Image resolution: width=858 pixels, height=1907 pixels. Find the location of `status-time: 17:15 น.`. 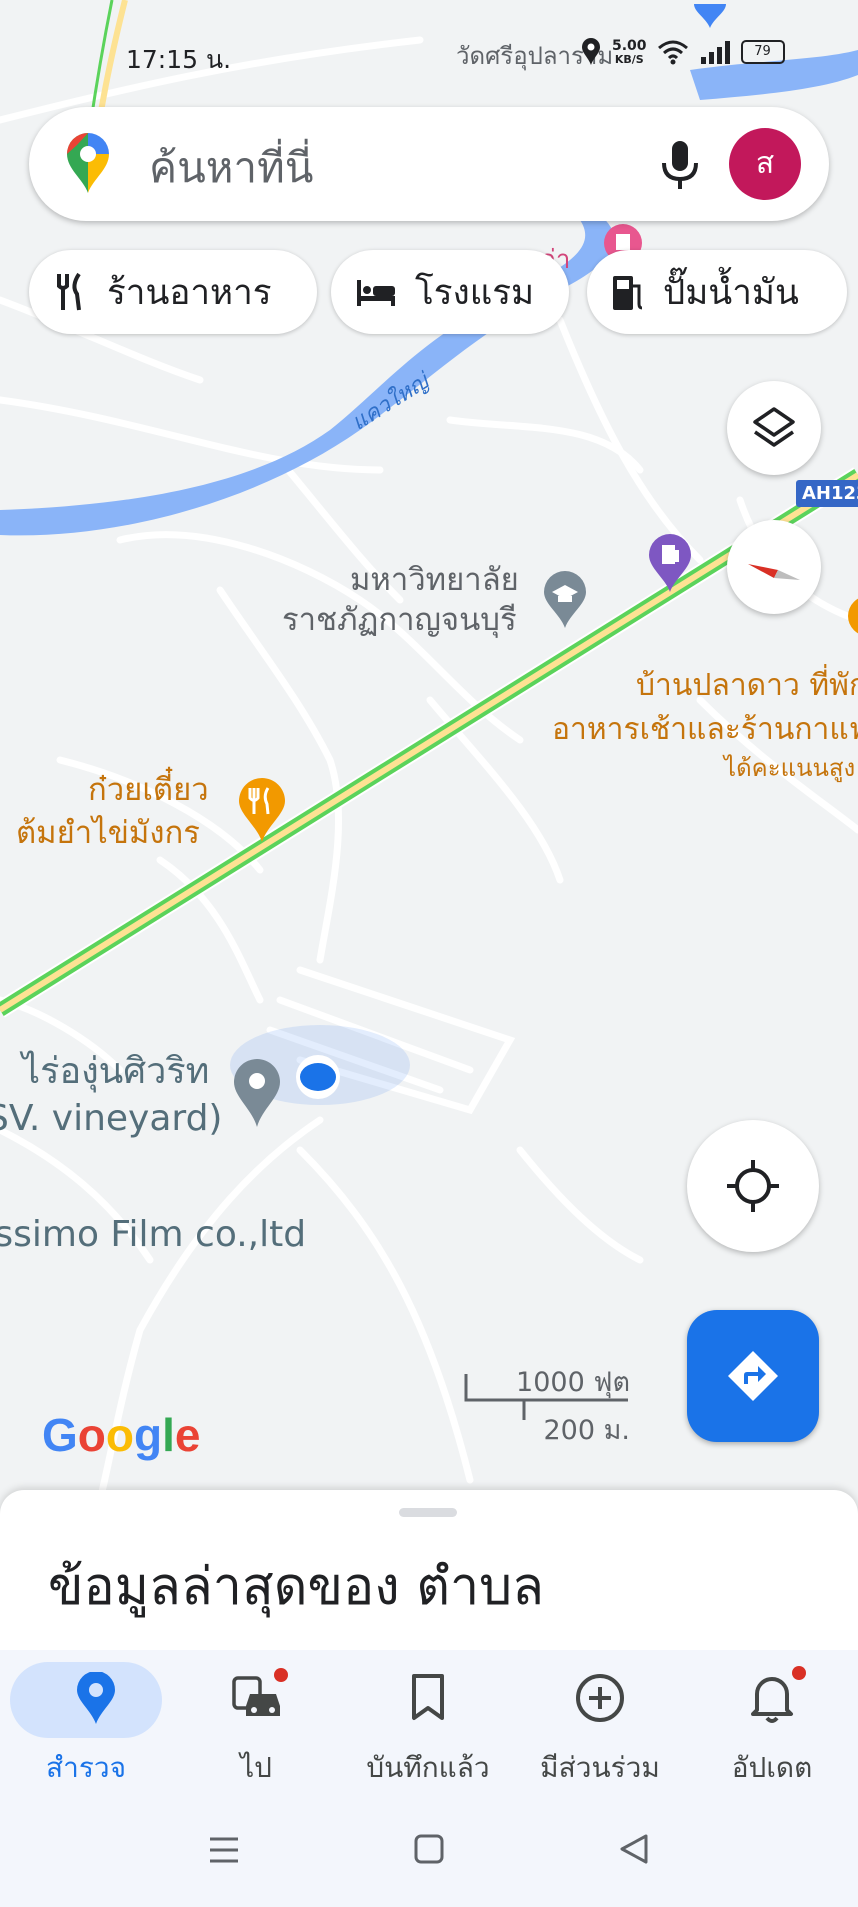

status-time: 17:15 น. is located at coordinates (179, 59).